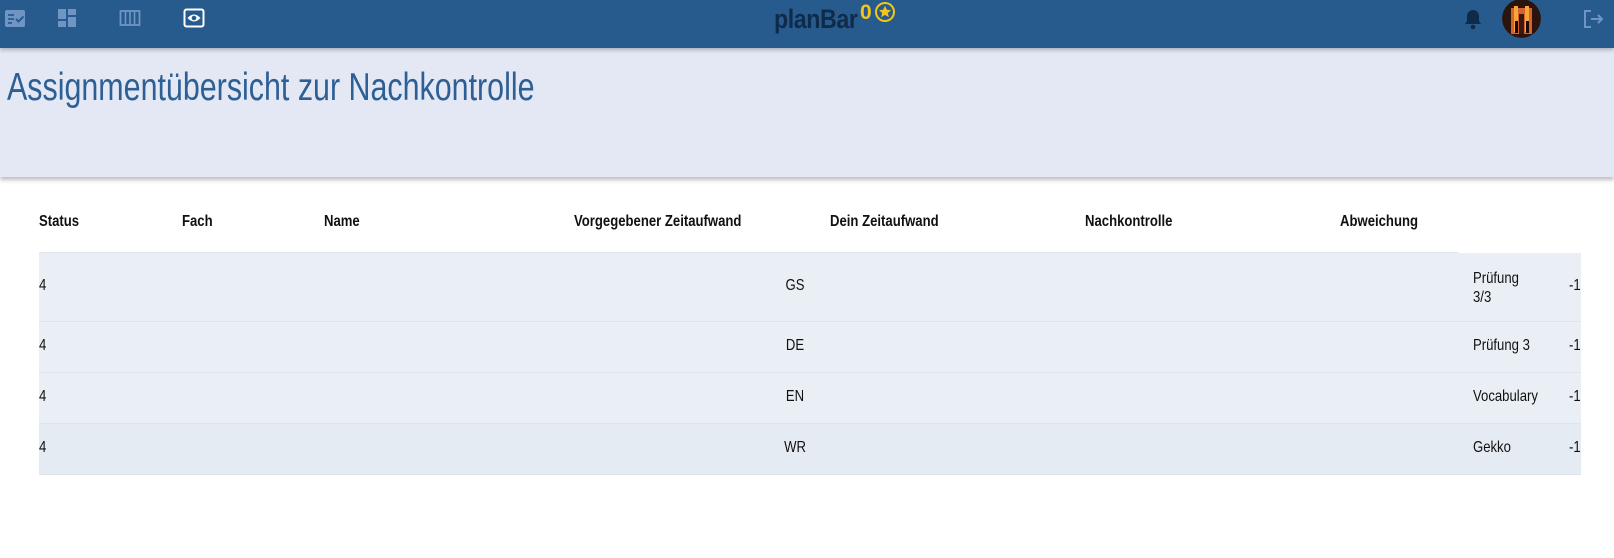 The width and height of the screenshot is (1614, 558). What do you see at coordinates (271, 87) in the screenshot?
I see `page-title: Assignmentübersicht zur Nachkontrolle` at bounding box center [271, 87].